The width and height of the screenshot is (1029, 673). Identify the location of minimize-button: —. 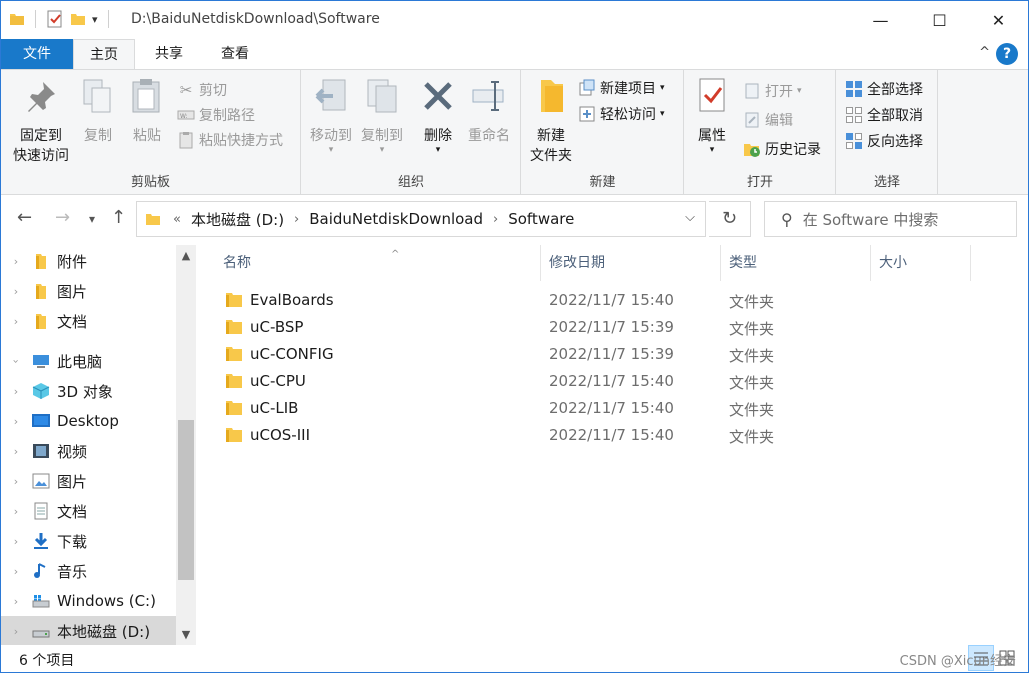
(880, 20).